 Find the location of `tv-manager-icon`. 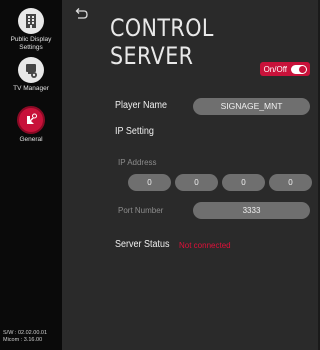

tv-manager-icon is located at coordinates (31, 70).